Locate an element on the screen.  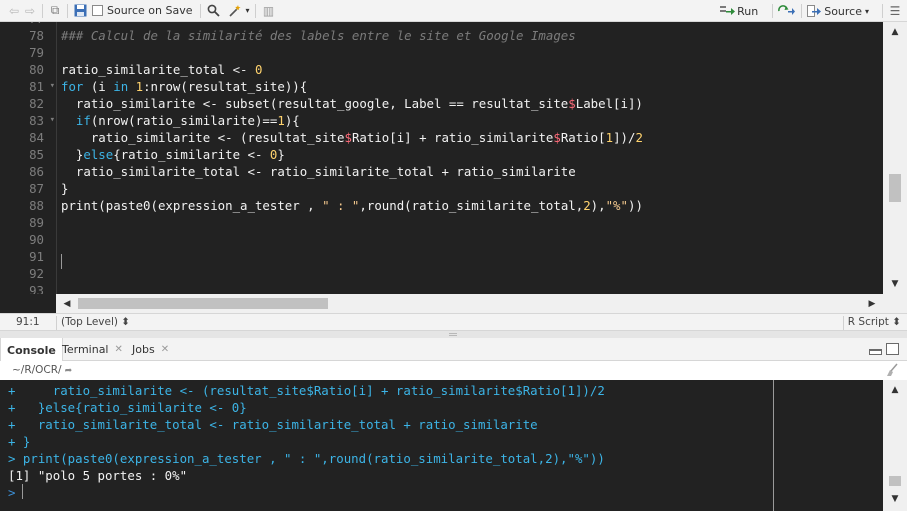
scope-selector: (Top Level) ⬍ is located at coordinates (93, 323).